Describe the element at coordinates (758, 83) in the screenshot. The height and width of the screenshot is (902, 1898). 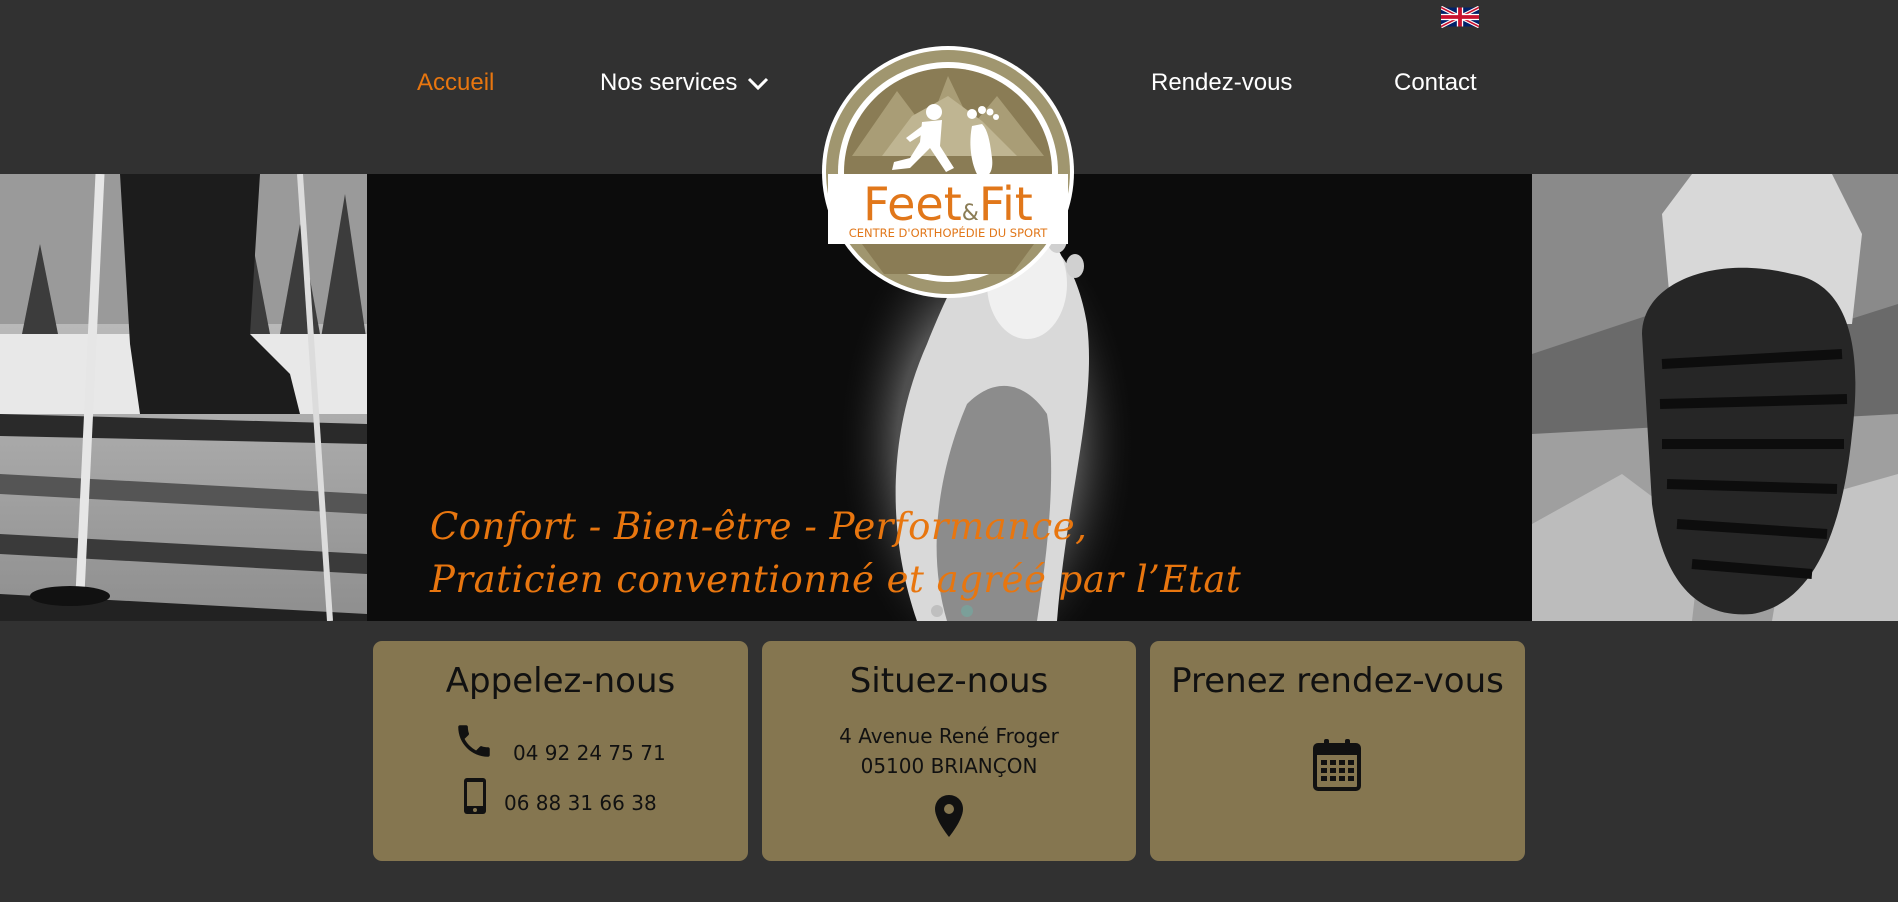
I see `chevron-down-icon` at that location.